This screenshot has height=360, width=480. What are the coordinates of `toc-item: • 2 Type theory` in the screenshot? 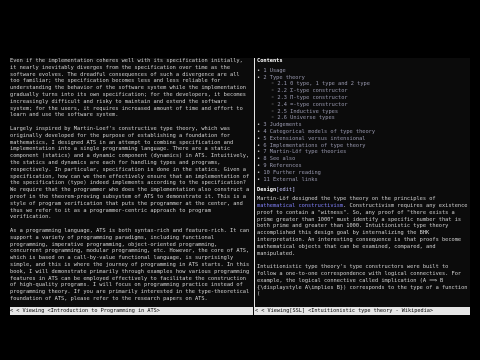 It's located at (363, 78).